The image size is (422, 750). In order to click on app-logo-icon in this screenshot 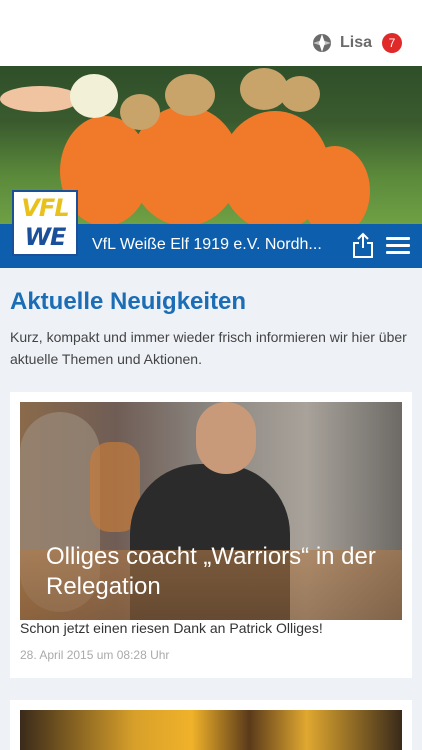, I will do `click(321, 43)`.